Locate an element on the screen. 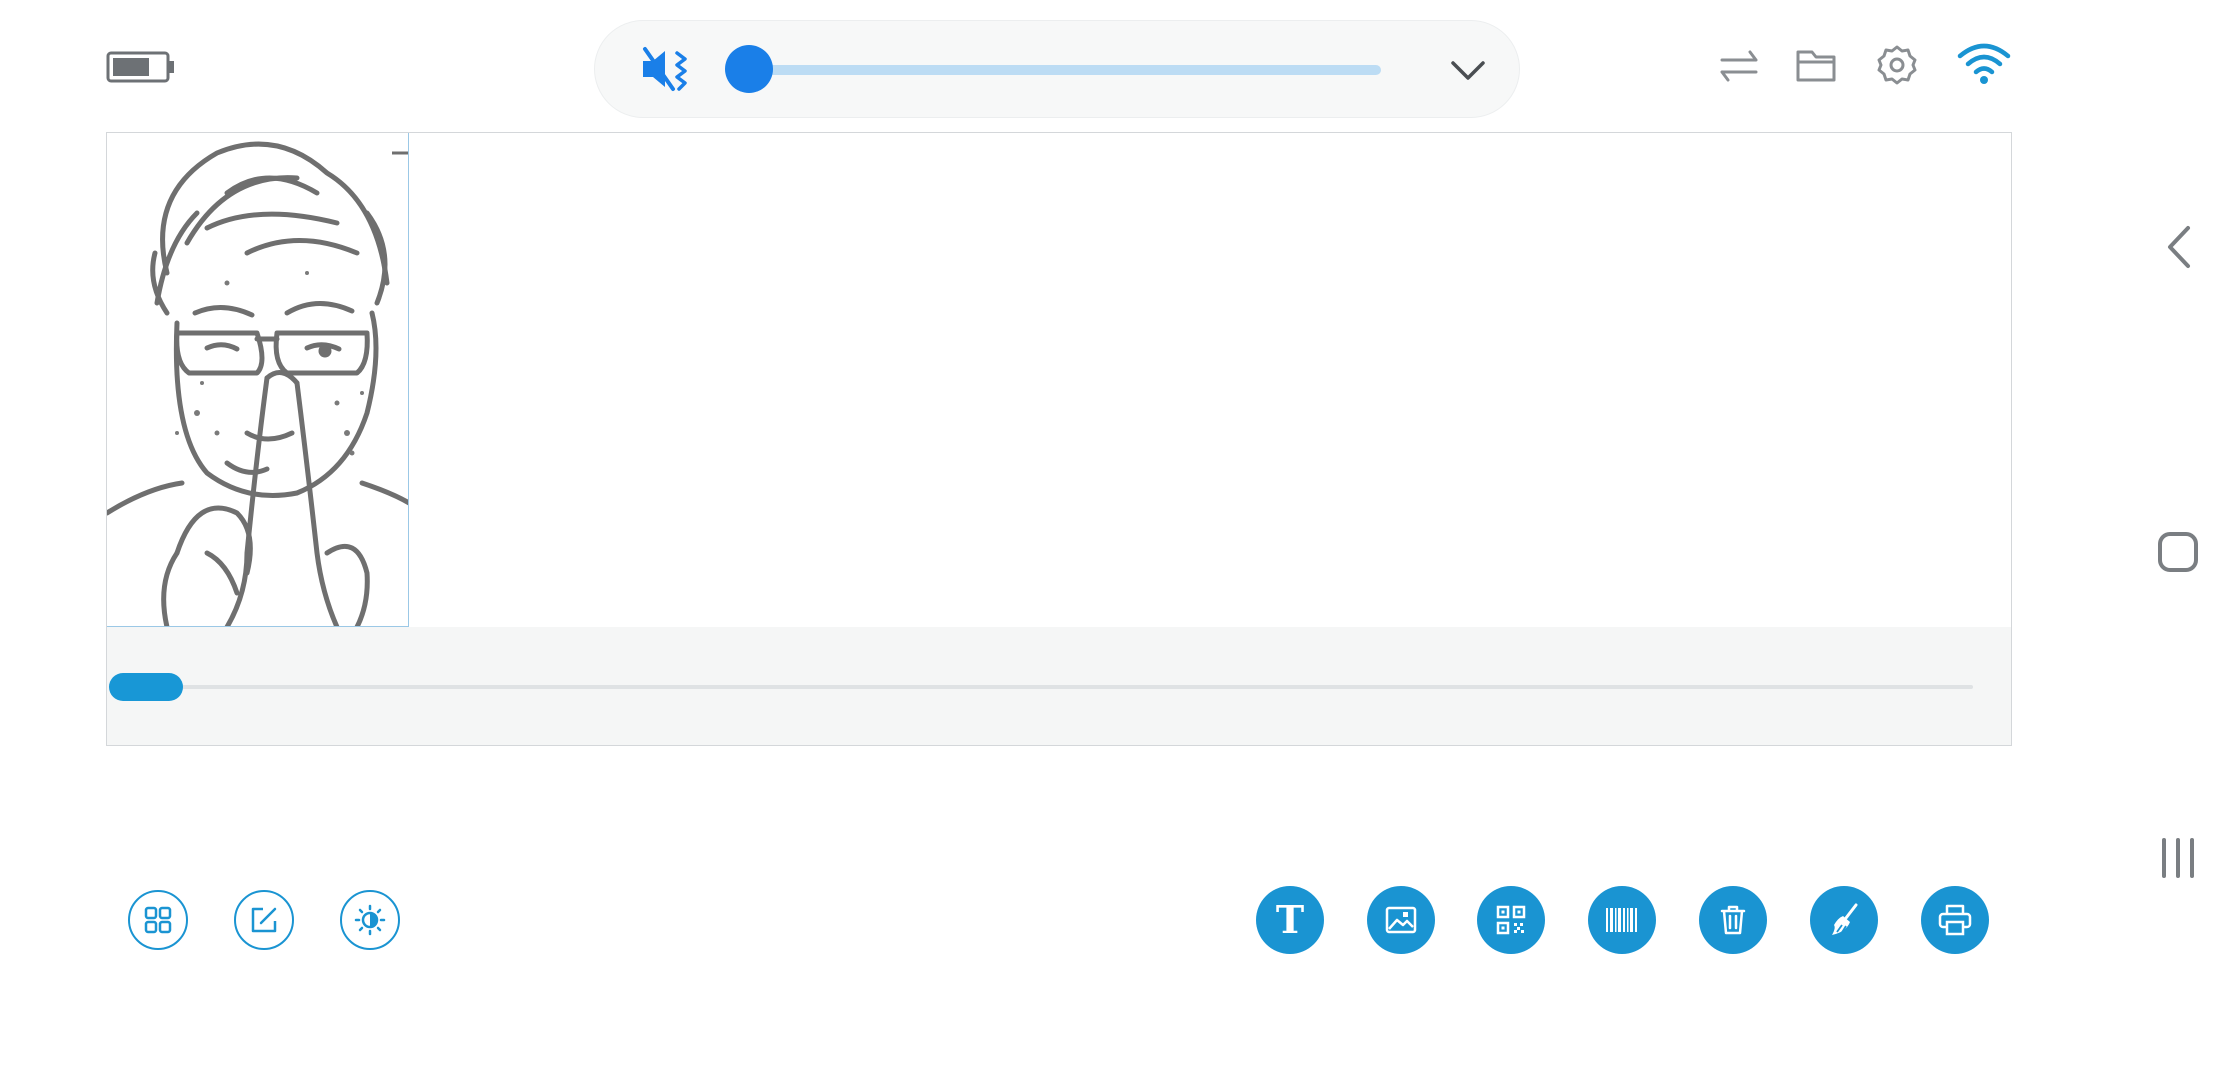 This screenshot has height=1080, width=2220. brightness-button is located at coordinates (370, 920).